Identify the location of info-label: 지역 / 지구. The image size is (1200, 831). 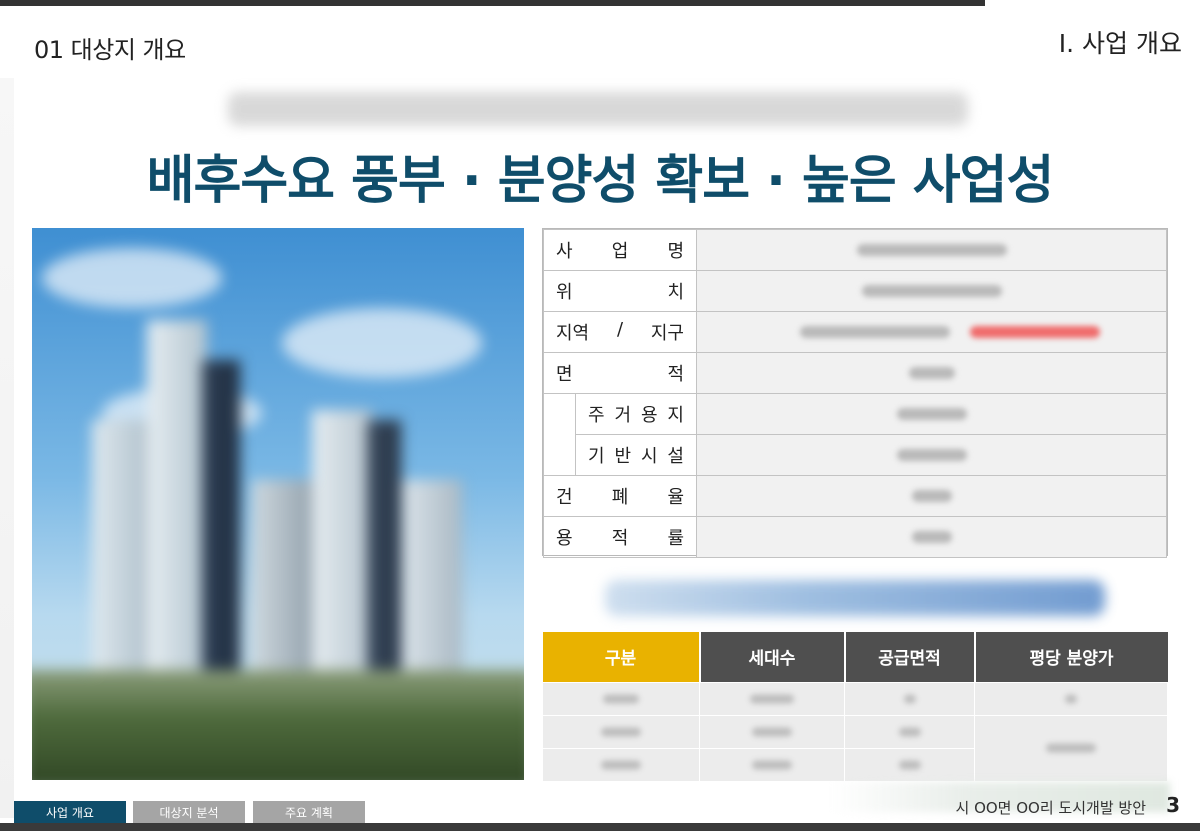
(620, 332).